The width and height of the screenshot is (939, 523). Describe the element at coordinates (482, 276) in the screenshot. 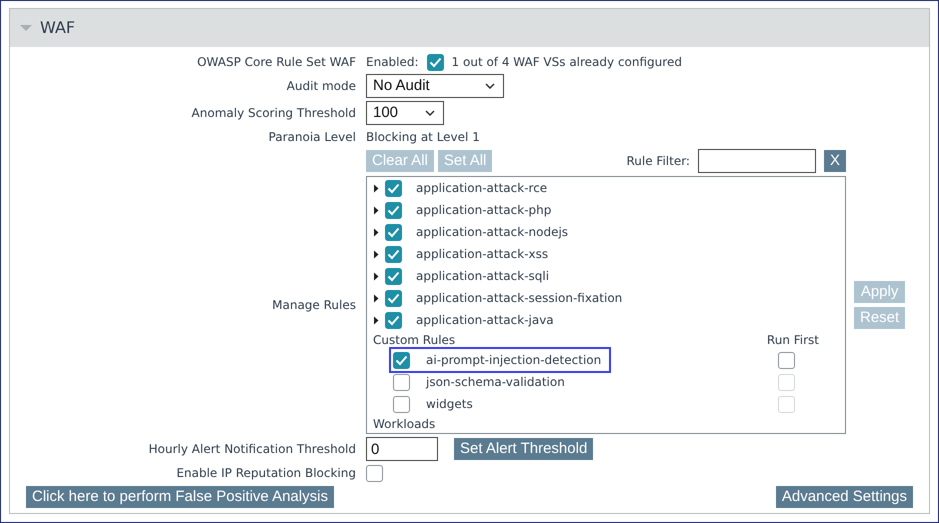

I see `rule-name: application-attack-sqli` at that location.